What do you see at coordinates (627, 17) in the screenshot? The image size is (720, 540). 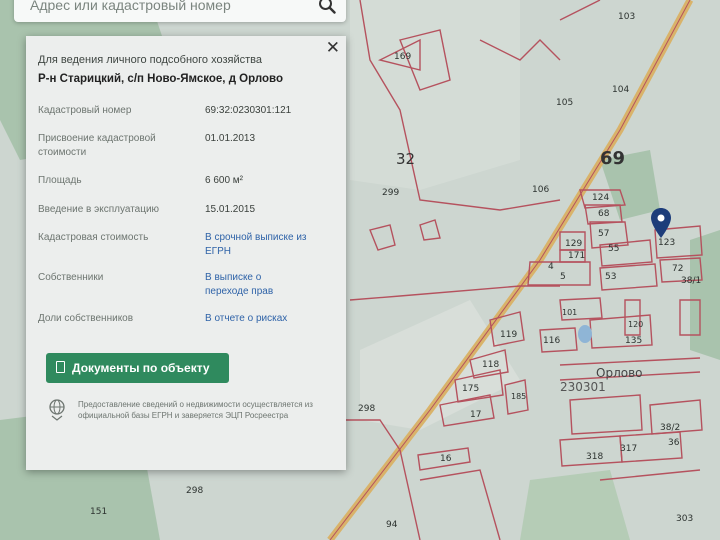 I see `parcel-label: 103` at bounding box center [627, 17].